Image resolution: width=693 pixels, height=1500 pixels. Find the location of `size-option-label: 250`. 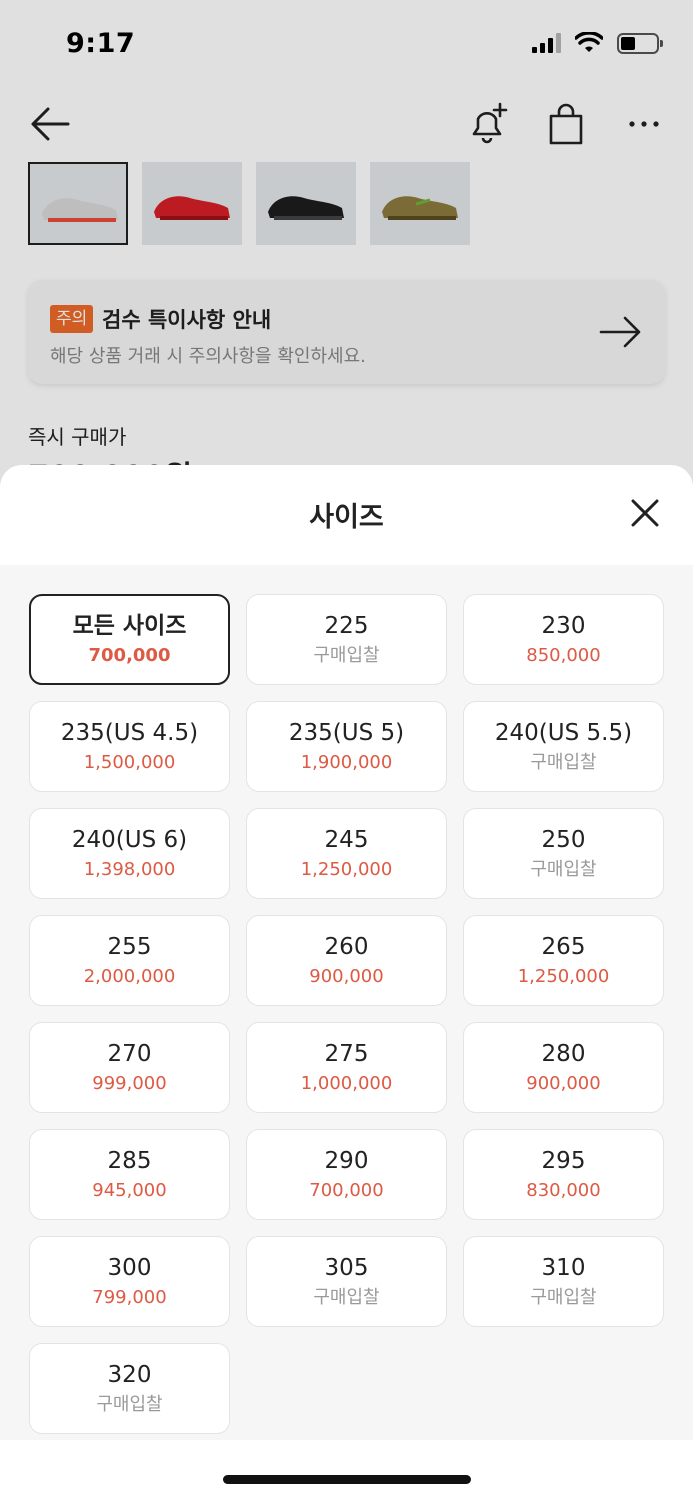

size-option-label: 250 is located at coordinates (563, 840).